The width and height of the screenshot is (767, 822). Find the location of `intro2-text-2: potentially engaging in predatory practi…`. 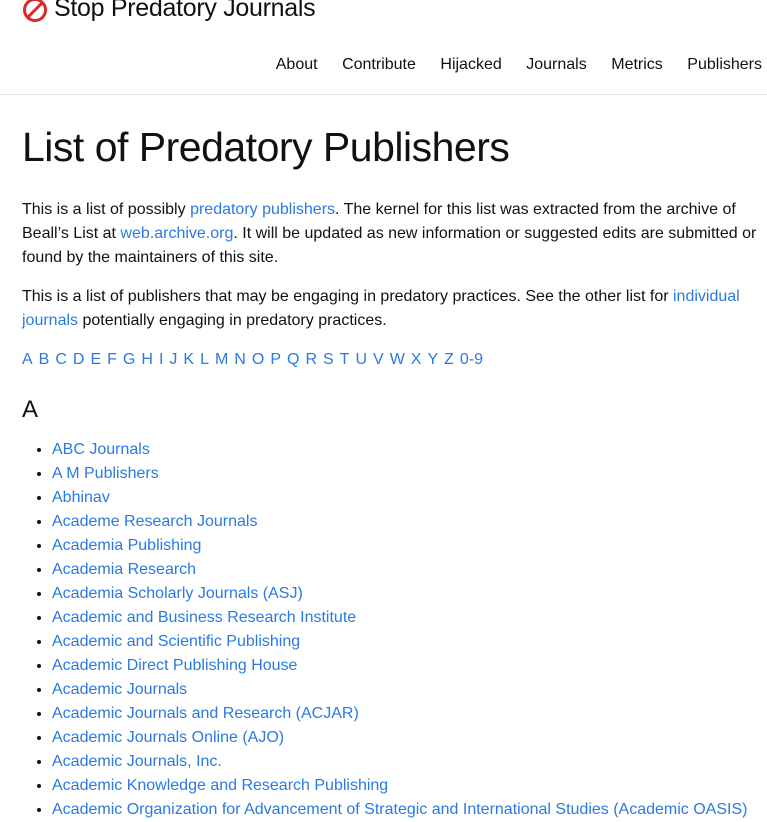

intro2-text-2: potentially engaging in predatory practi… is located at coordinates (232, 320).